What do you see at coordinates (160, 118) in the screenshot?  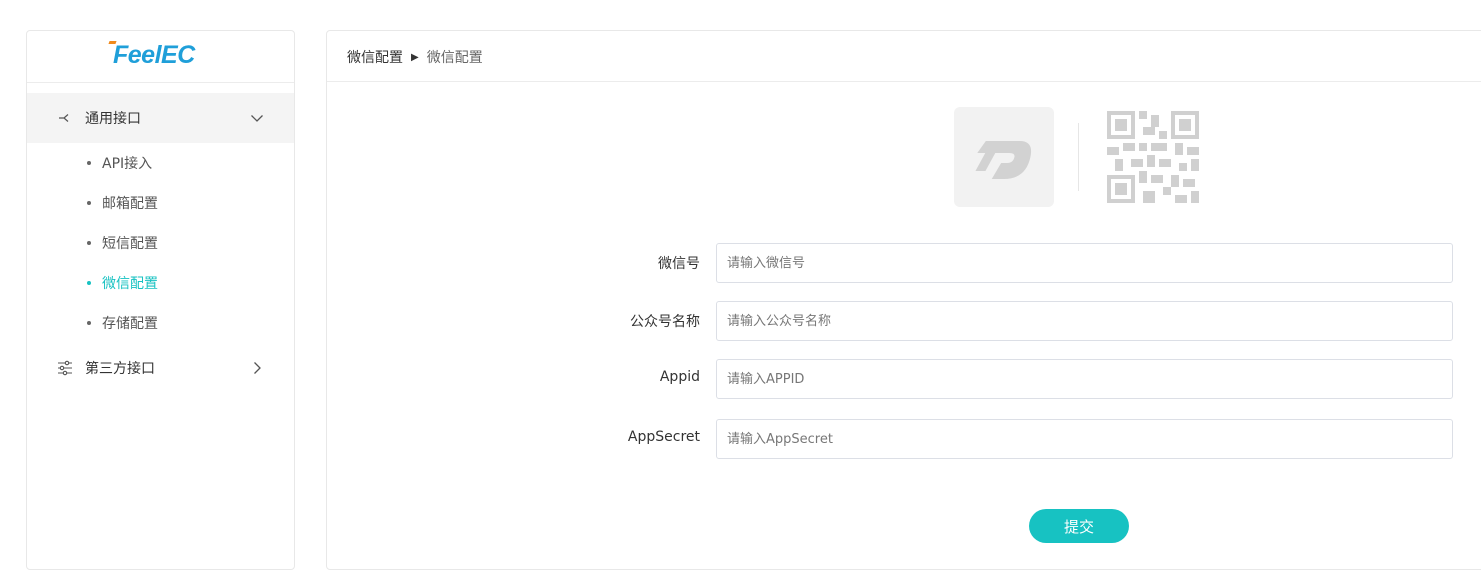 I see `sidebar-group-general-api: 通用接口` at bounding box center [160, 118].